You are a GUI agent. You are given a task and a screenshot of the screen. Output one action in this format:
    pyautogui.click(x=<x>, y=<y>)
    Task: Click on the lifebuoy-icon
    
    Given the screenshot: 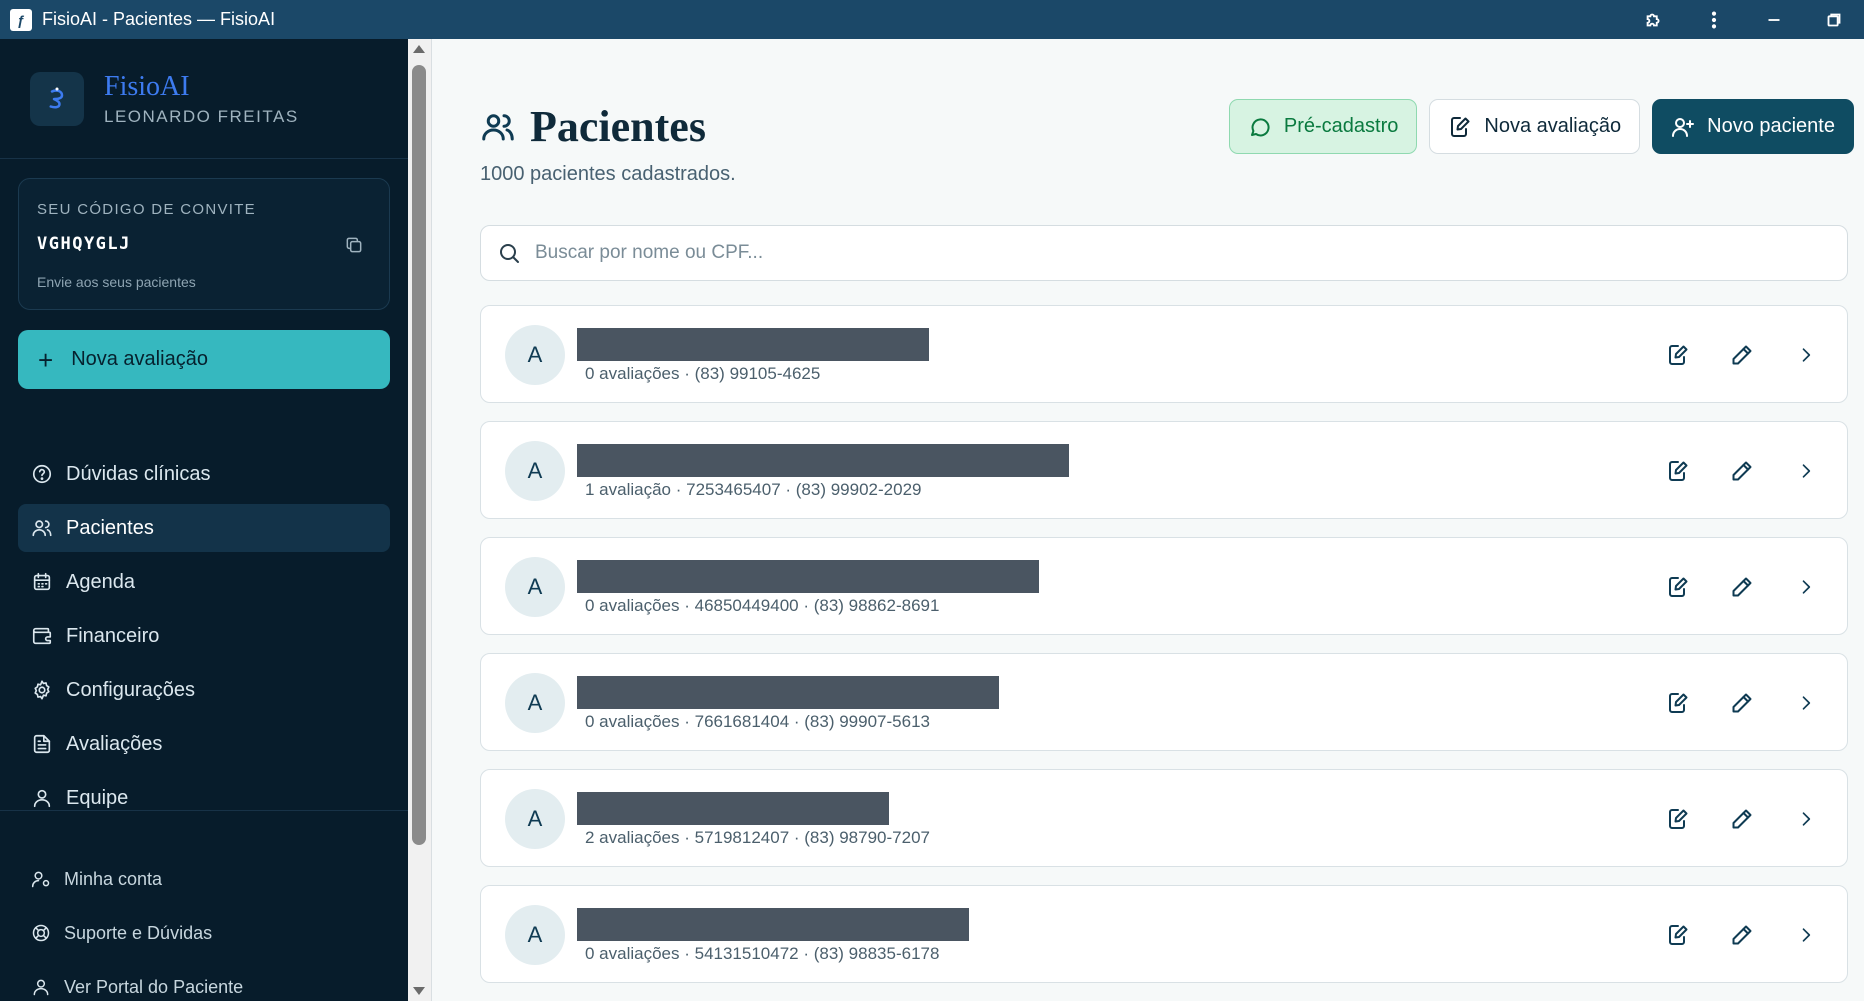 What is the action you would take?
    pyautogui.click(x=41, y=933)
    